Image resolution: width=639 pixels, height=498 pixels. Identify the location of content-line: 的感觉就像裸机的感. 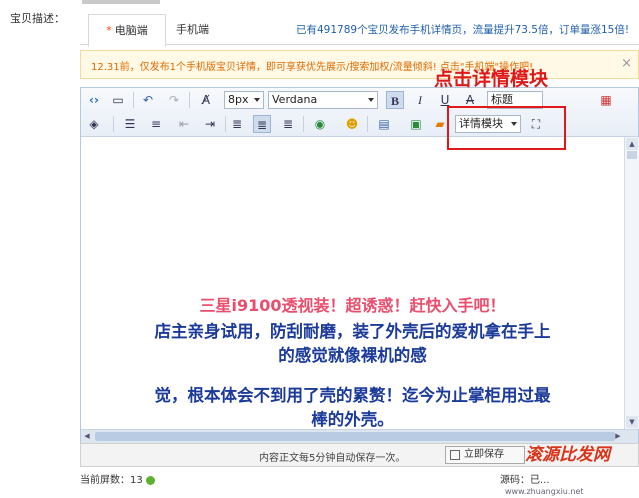
(352, 355).